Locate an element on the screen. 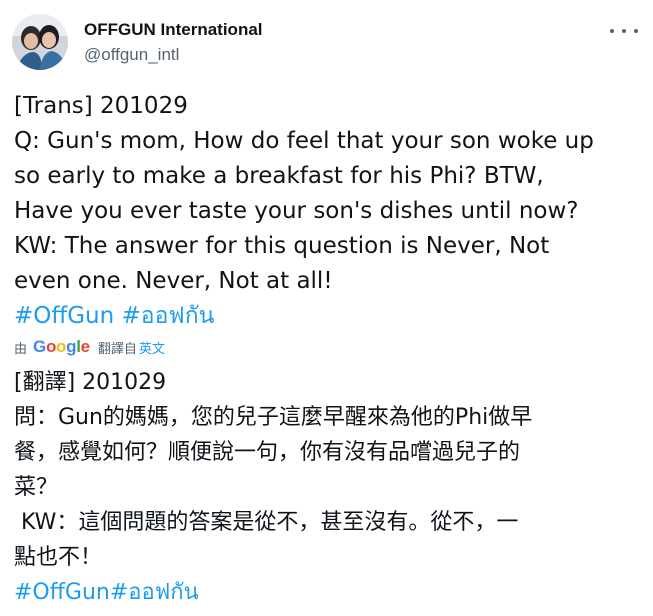 Image resolution: width=653 pixels, height=616 pixels. google-logo: Google is located at coordinates (61, 346).